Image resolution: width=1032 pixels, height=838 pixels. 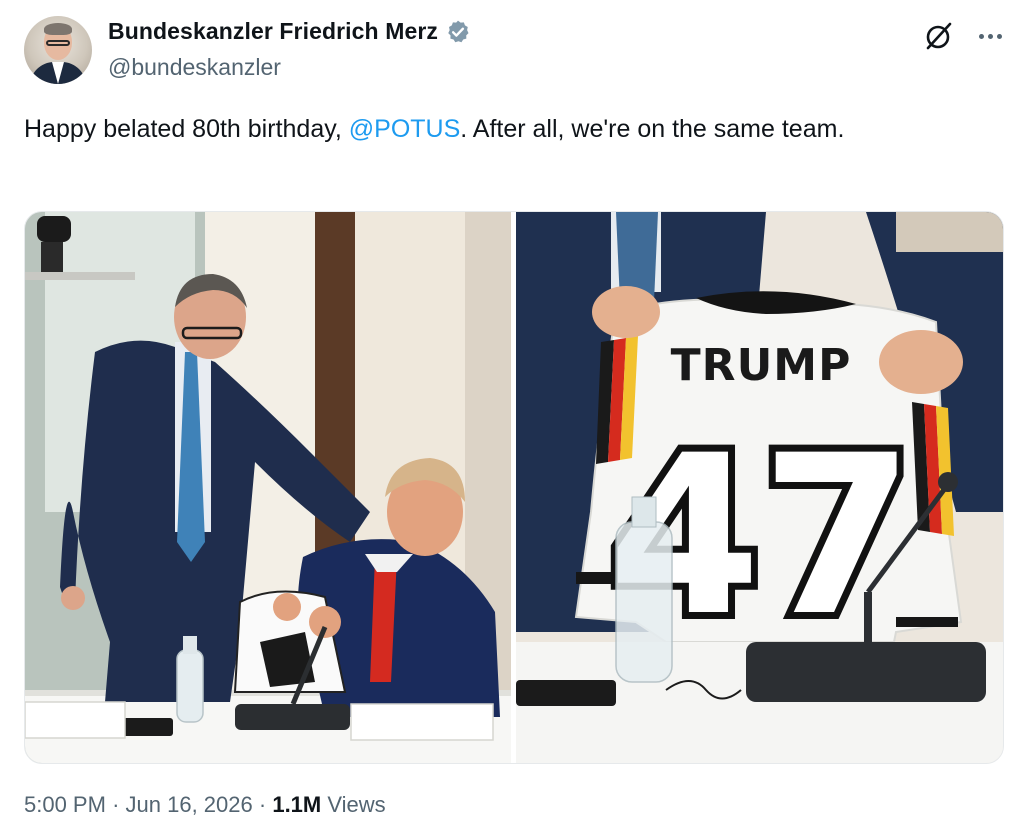 What do you see at coordinates (297, 804) in the screenshot?
I see `views-count: 1.1M` at bounding box center [297, 804].